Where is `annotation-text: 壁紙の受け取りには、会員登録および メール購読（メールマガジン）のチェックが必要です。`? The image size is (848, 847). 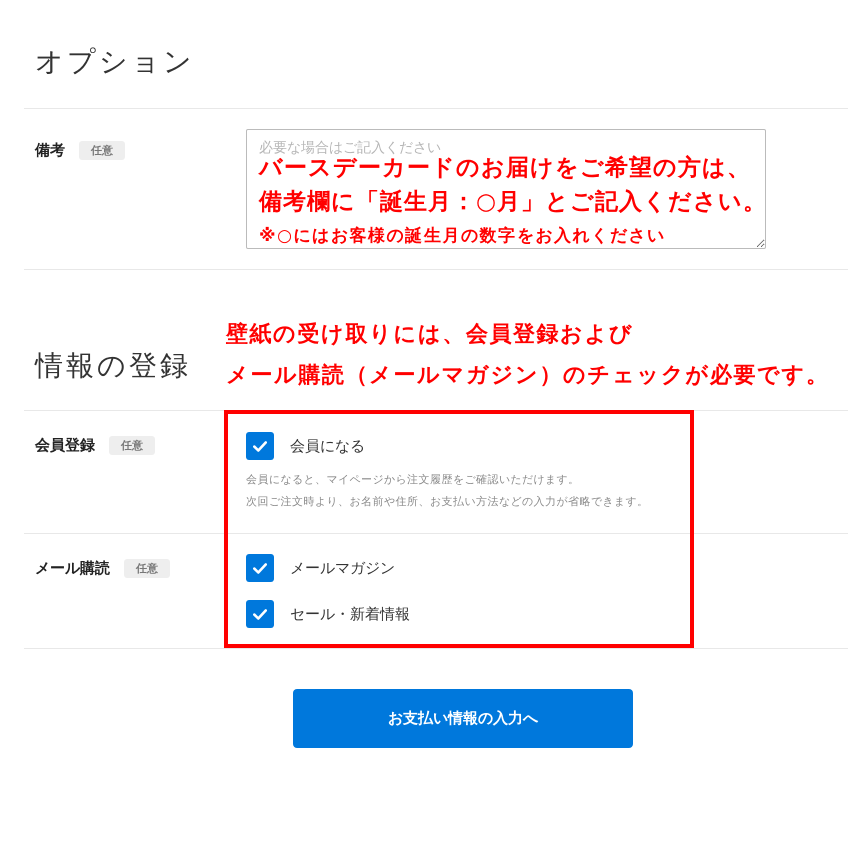 annotation-text: 壁紙の受け取りには、会員登録および メール購読（メールマガジン）のチェックが必要です。 is located at coordinates (528, 355).